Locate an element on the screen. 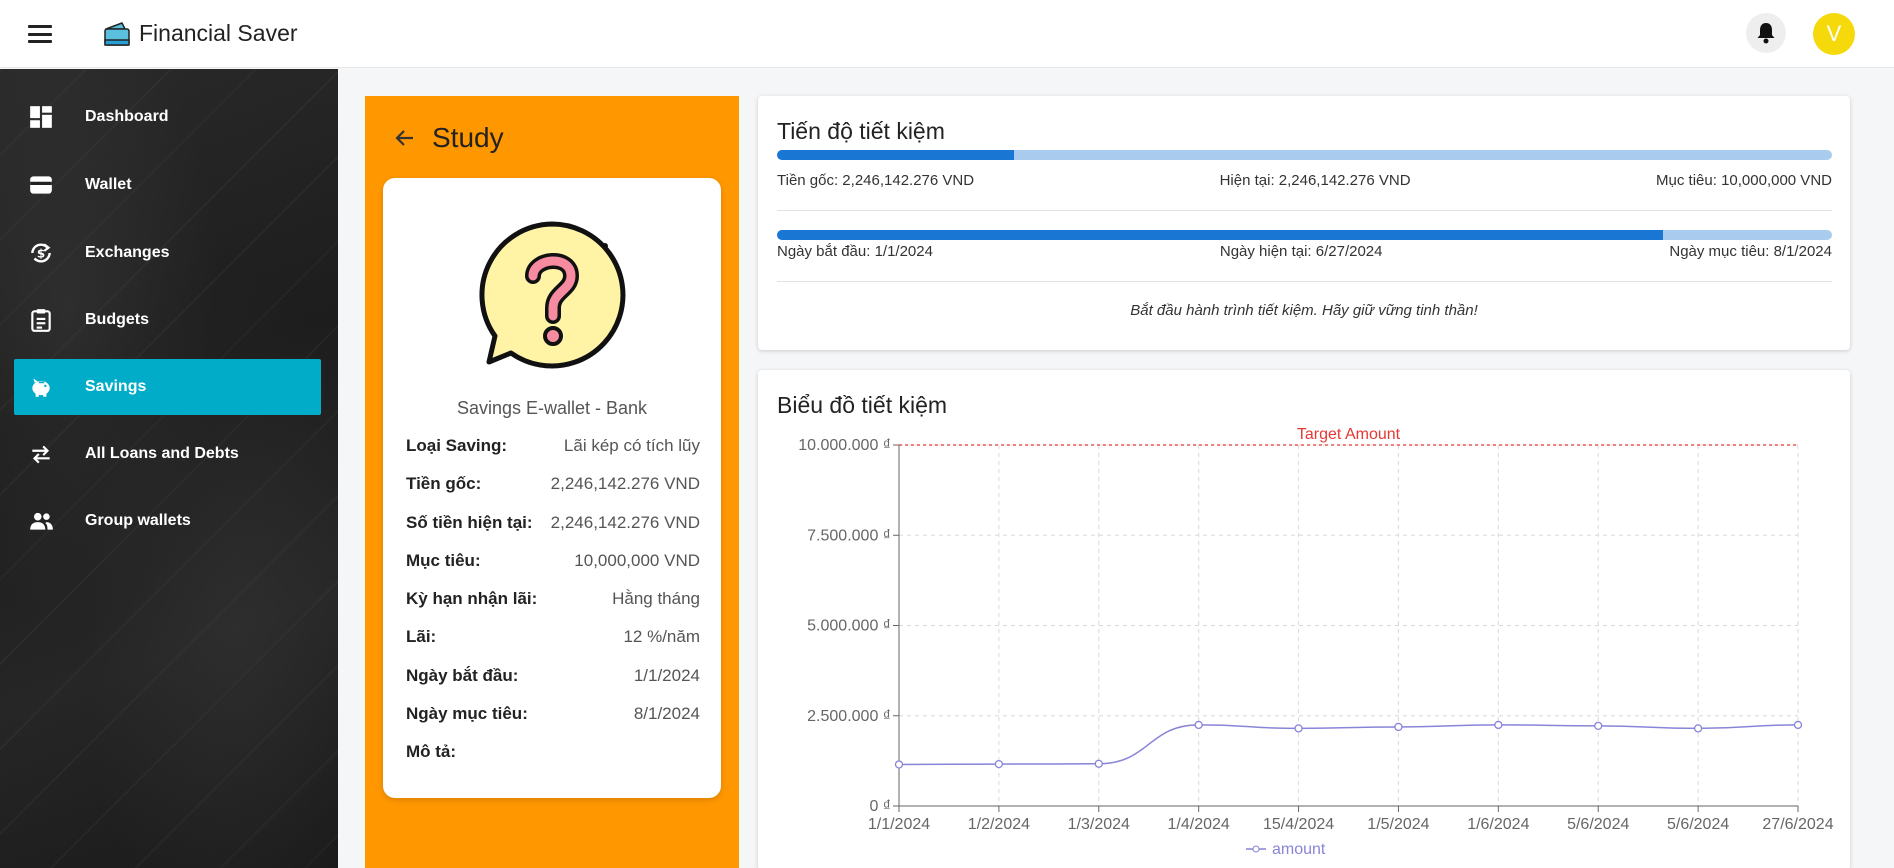 Image resolution: width=1894 pixels, height=868 pixels. legend-marker-amount is located at coordinates (1256, 849).